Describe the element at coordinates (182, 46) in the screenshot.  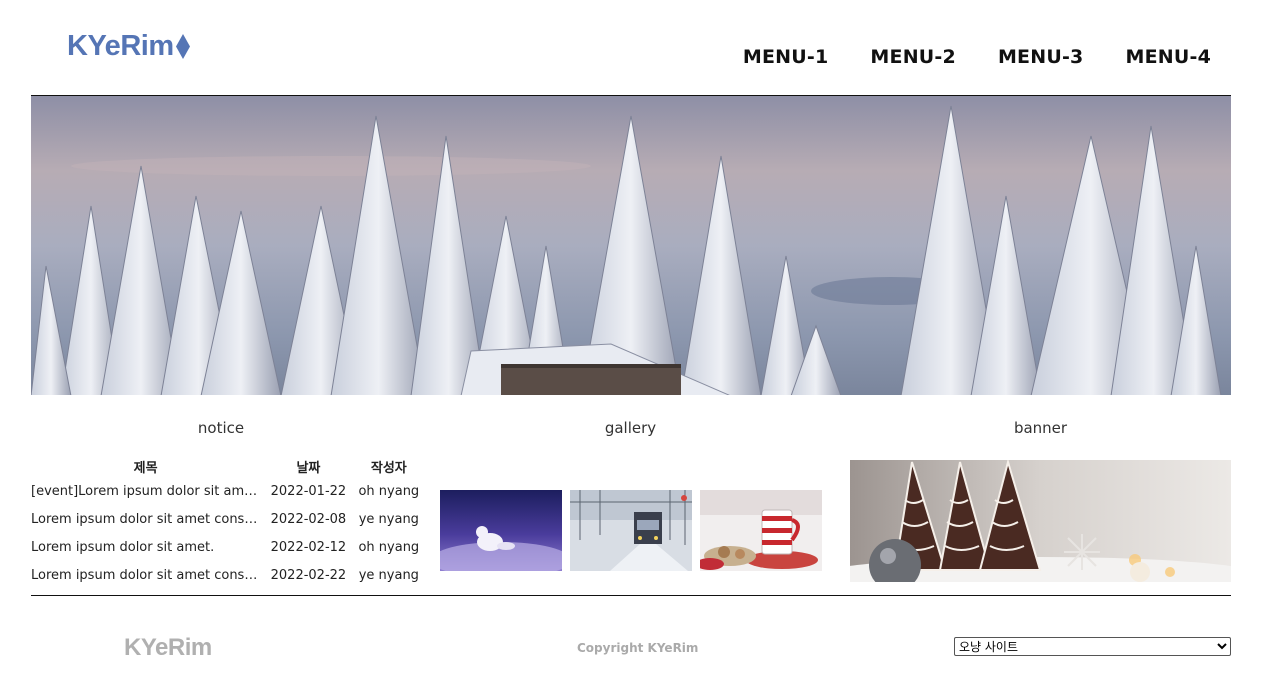
I see `diamond-icon` at that location.